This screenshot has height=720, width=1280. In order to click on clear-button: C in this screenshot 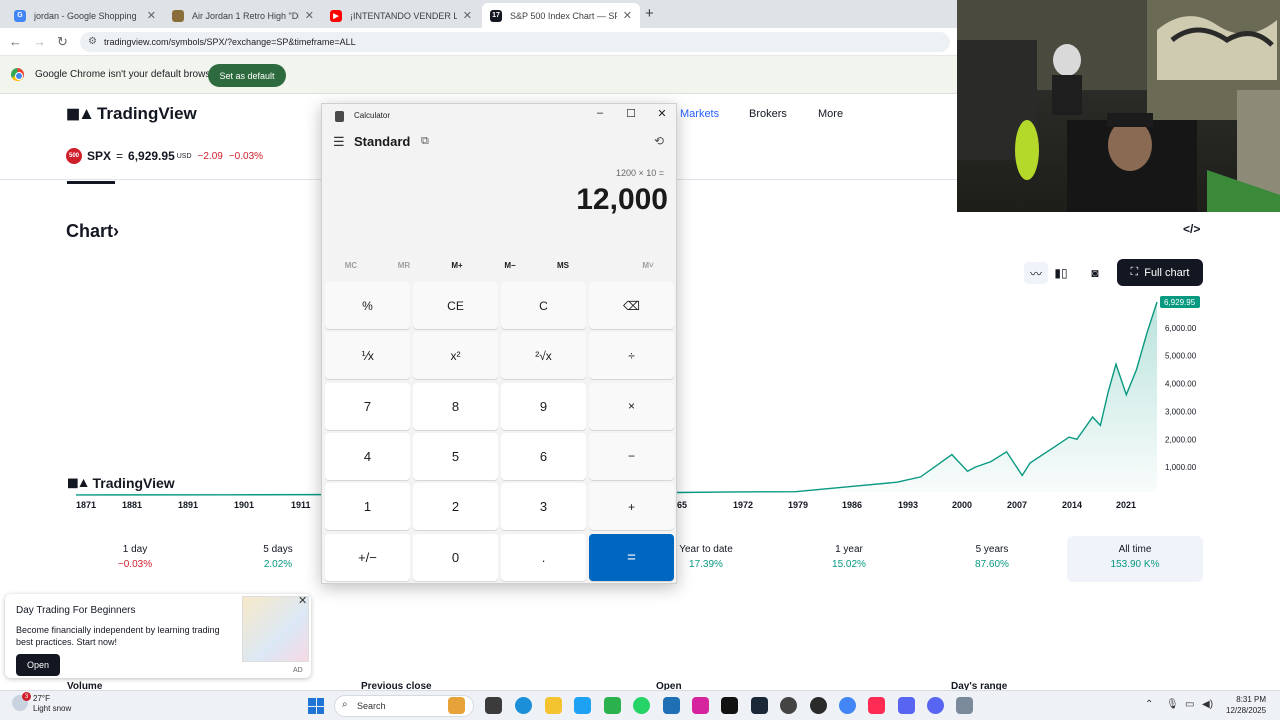, I will do `click(543, 305)`.